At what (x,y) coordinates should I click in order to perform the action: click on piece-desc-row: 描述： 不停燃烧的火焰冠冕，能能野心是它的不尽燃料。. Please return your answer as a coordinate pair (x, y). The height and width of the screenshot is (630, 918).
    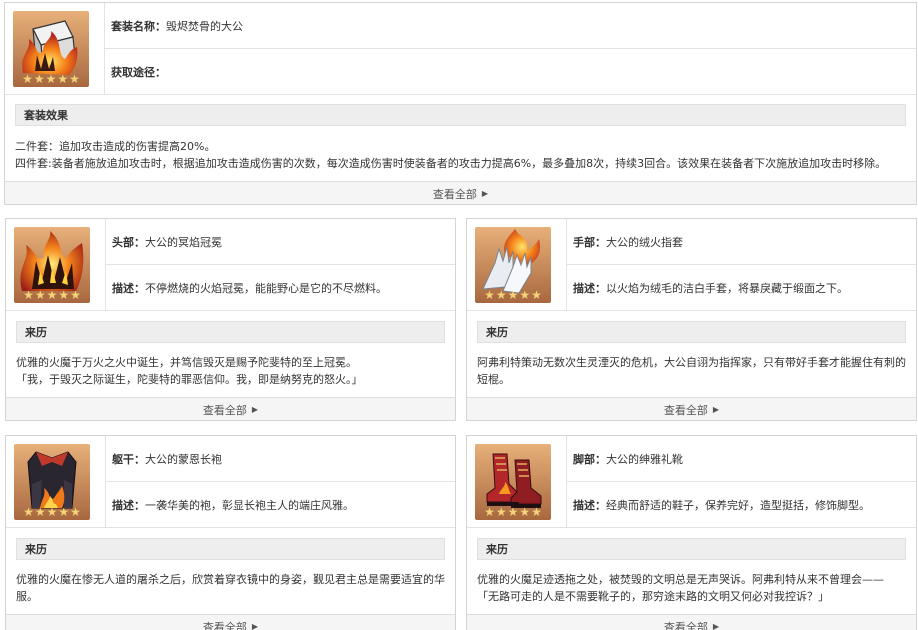
    Looking at the image, I should click on (280, 288).